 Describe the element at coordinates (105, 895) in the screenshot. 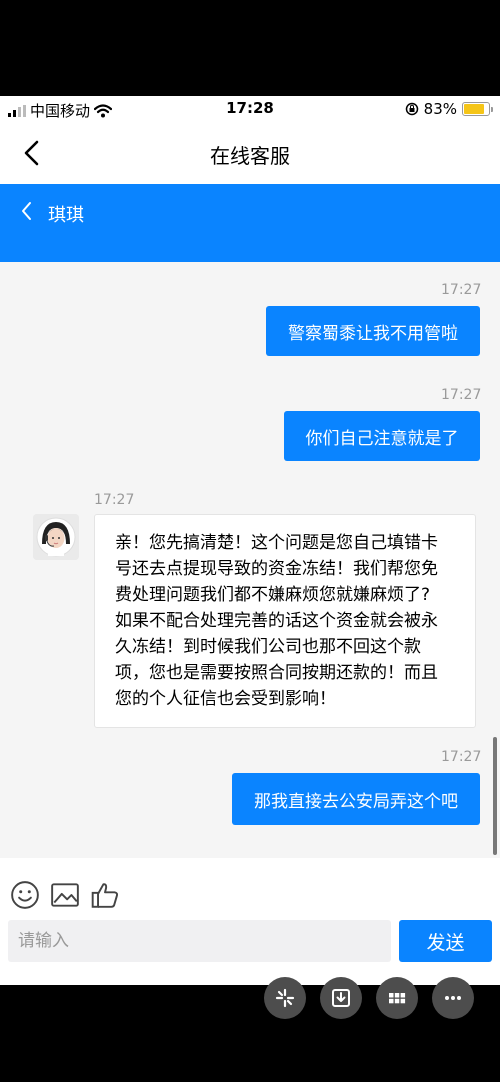

I see `thumbs-up-icon` at that location.